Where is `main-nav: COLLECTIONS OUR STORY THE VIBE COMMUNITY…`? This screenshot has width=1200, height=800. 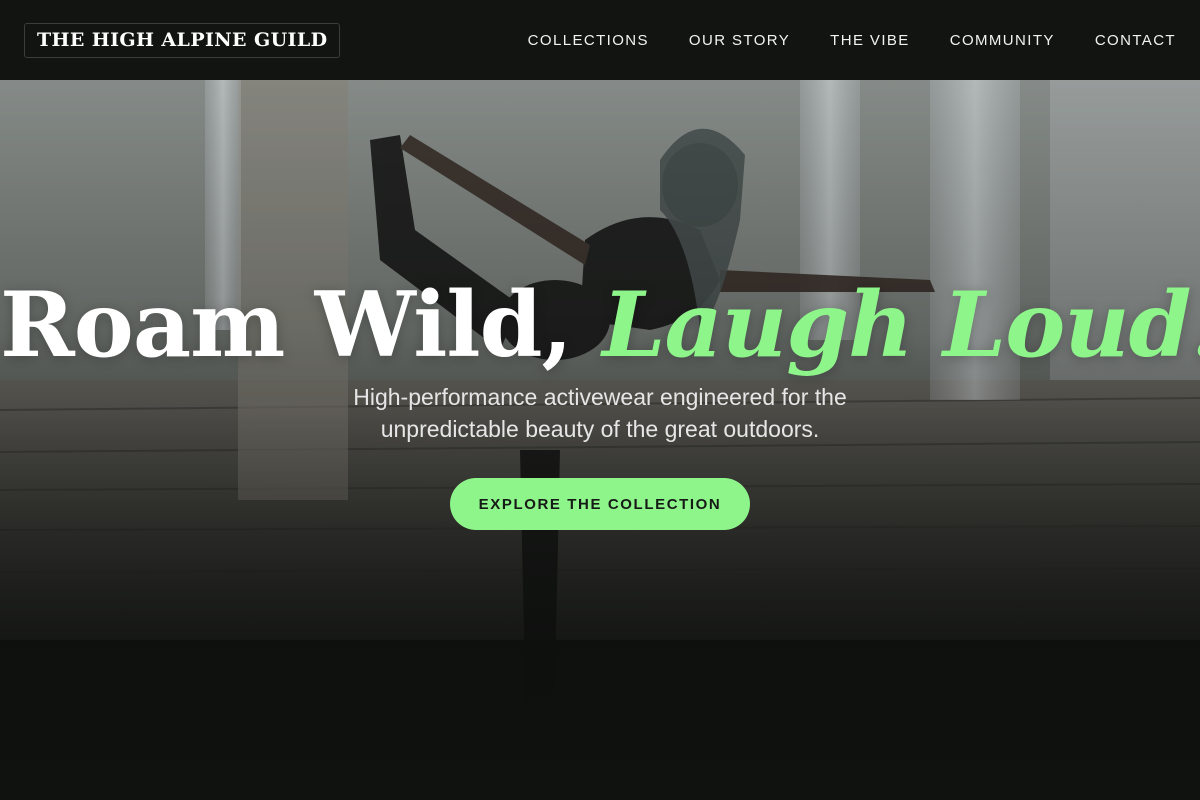
main-nav: COLLECTIONS OUR STORY THE VIBE COMMUNITY… is located at coordinates (852, 40).